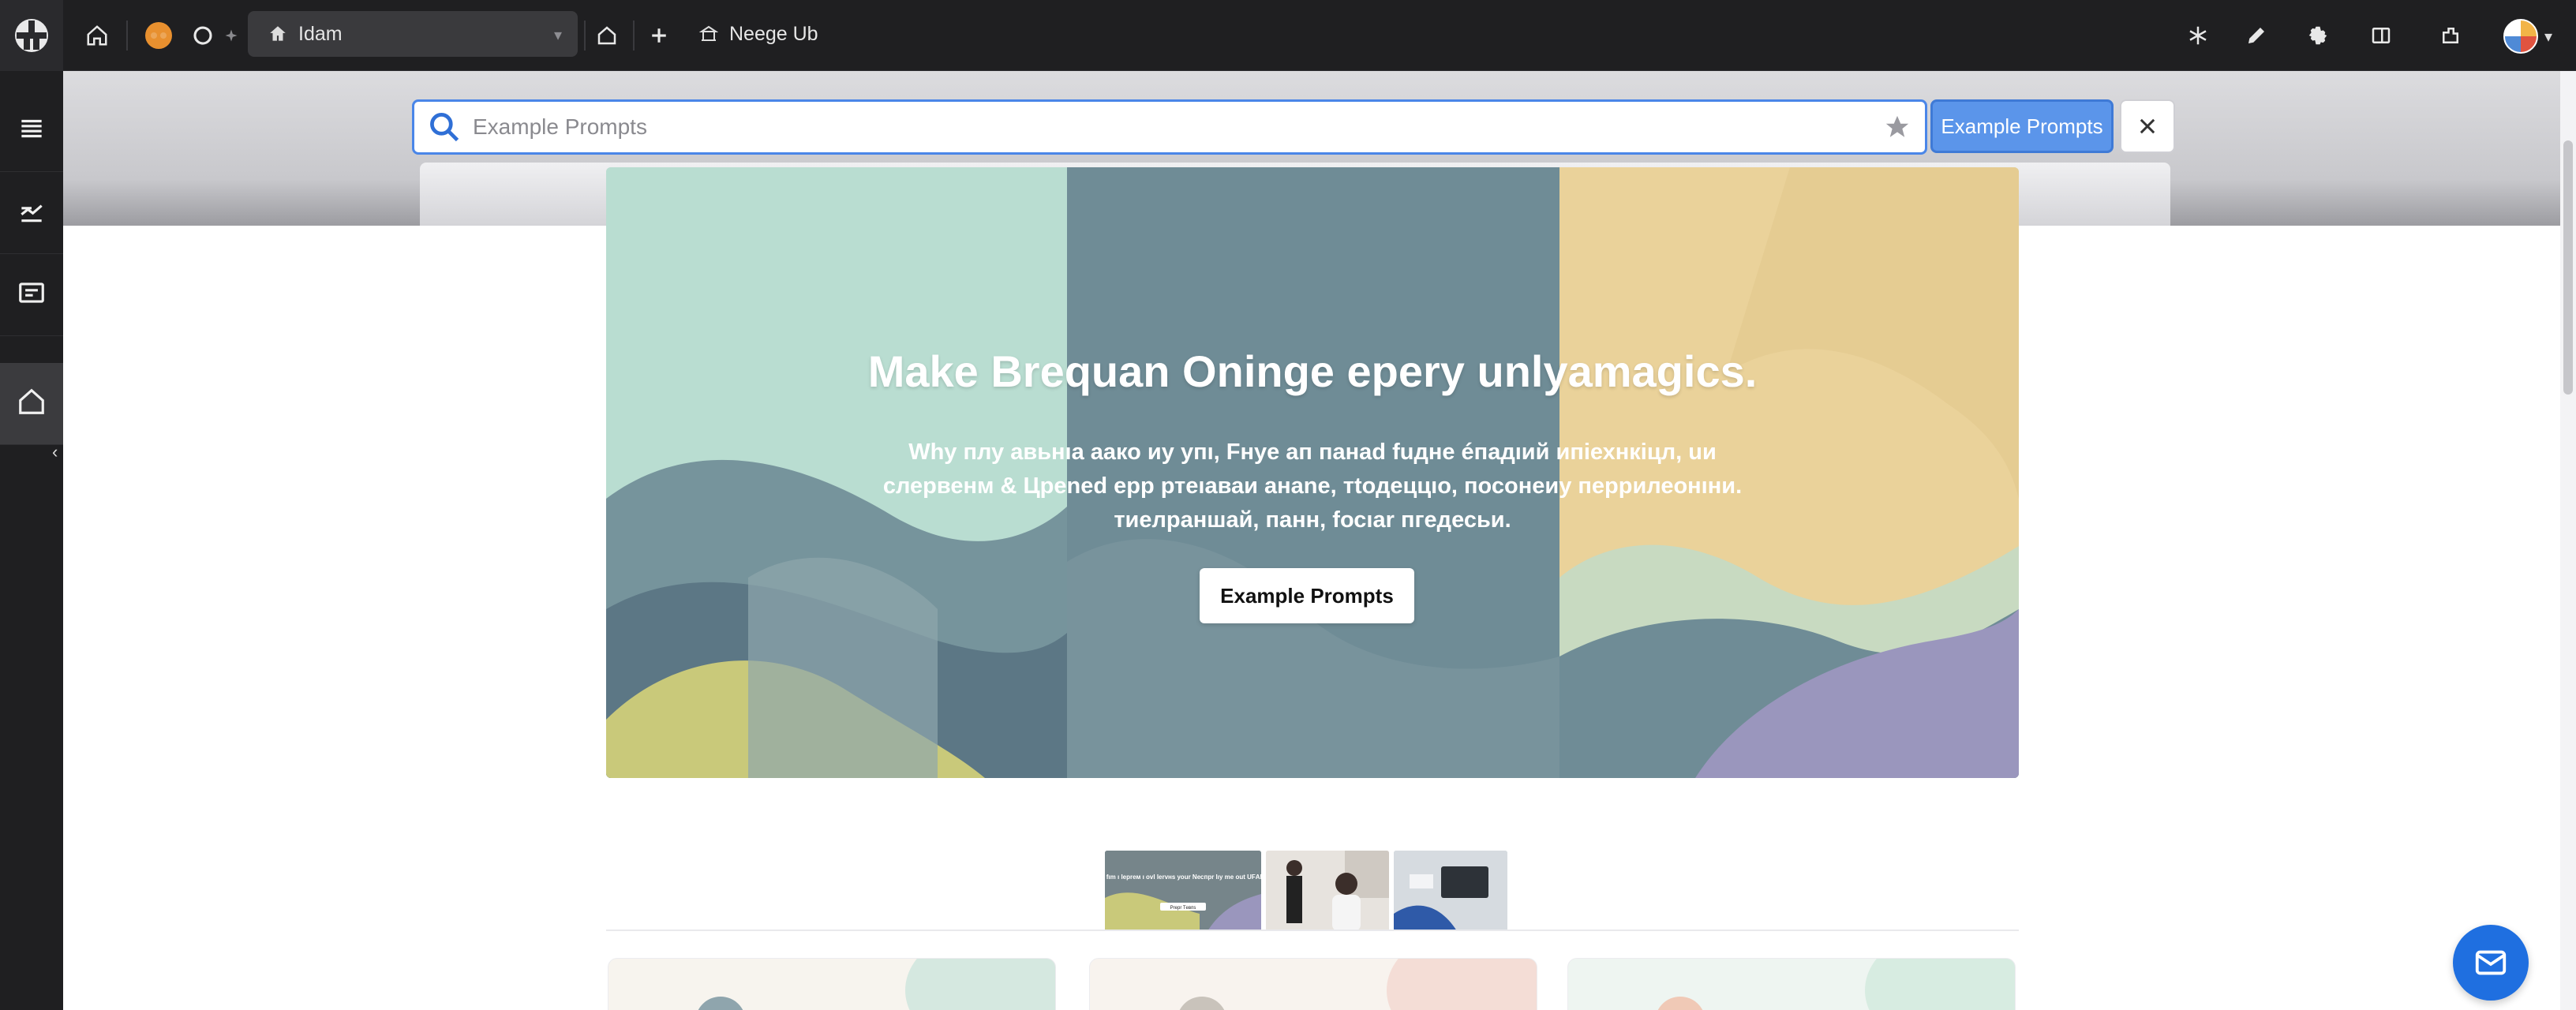 This screenshot has width=2576, height=1010. What do you see at coordinates (2381, 35) in the screenshot?
I see `sidebar-panel-icon` at bounding box center [2381, 35].